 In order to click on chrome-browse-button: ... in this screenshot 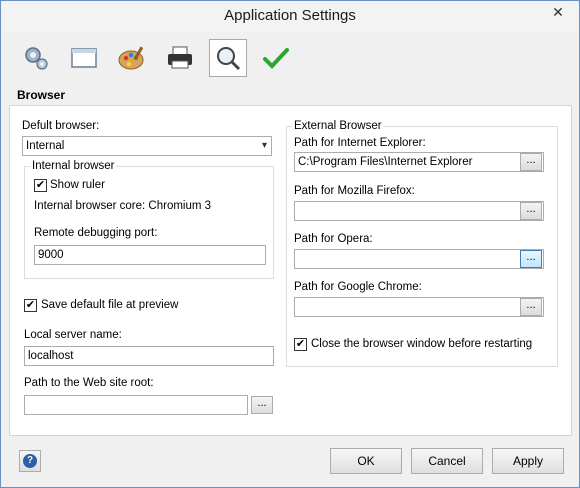, I will do `click(531, 307)`.